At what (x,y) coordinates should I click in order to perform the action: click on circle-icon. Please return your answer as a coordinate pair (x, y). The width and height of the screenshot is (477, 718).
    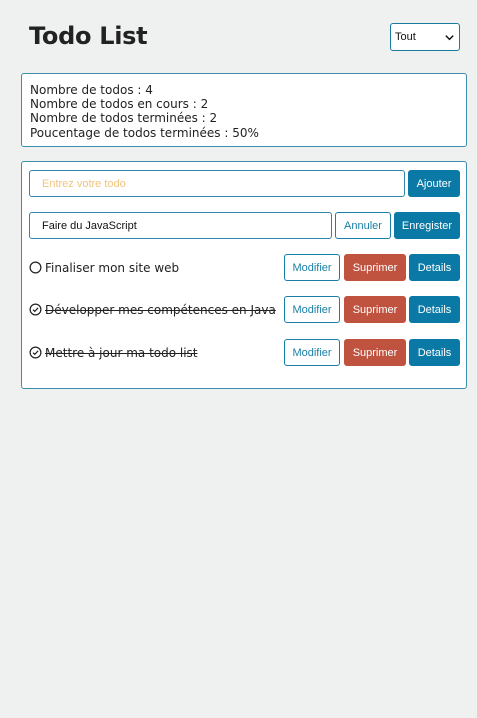
    Looking at the image, I should click on (35, 267).